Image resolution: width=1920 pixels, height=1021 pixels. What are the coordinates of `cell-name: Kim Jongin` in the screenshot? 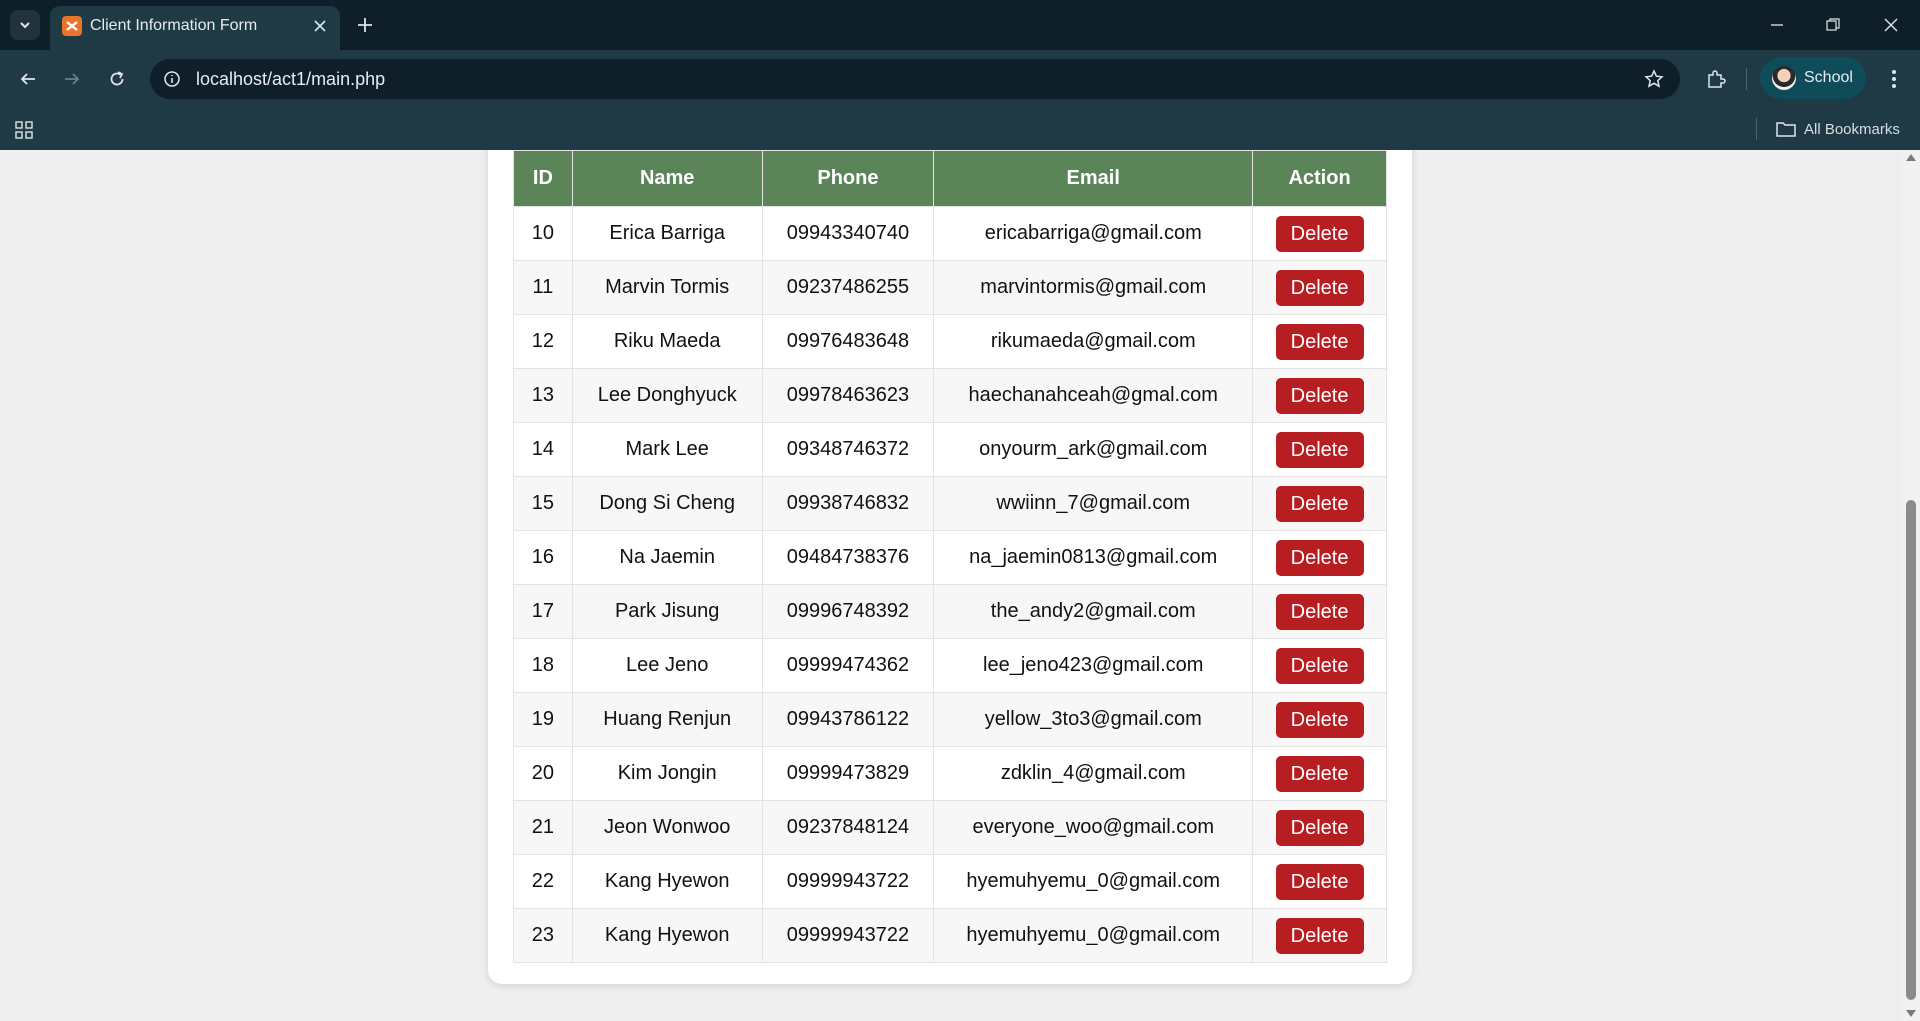 It's located at (667, 773).